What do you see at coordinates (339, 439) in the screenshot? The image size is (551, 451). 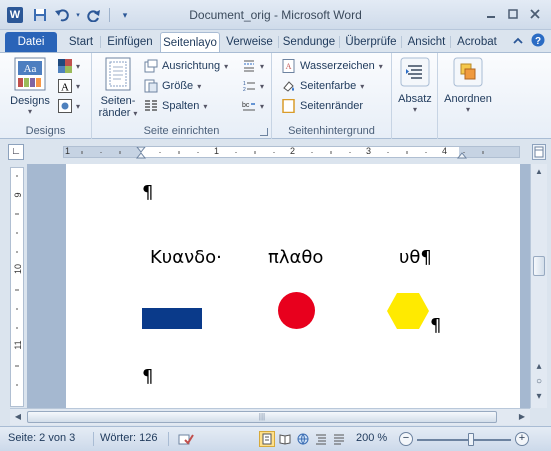 I see `draft-view-icon` at bounding box center [339, 439].